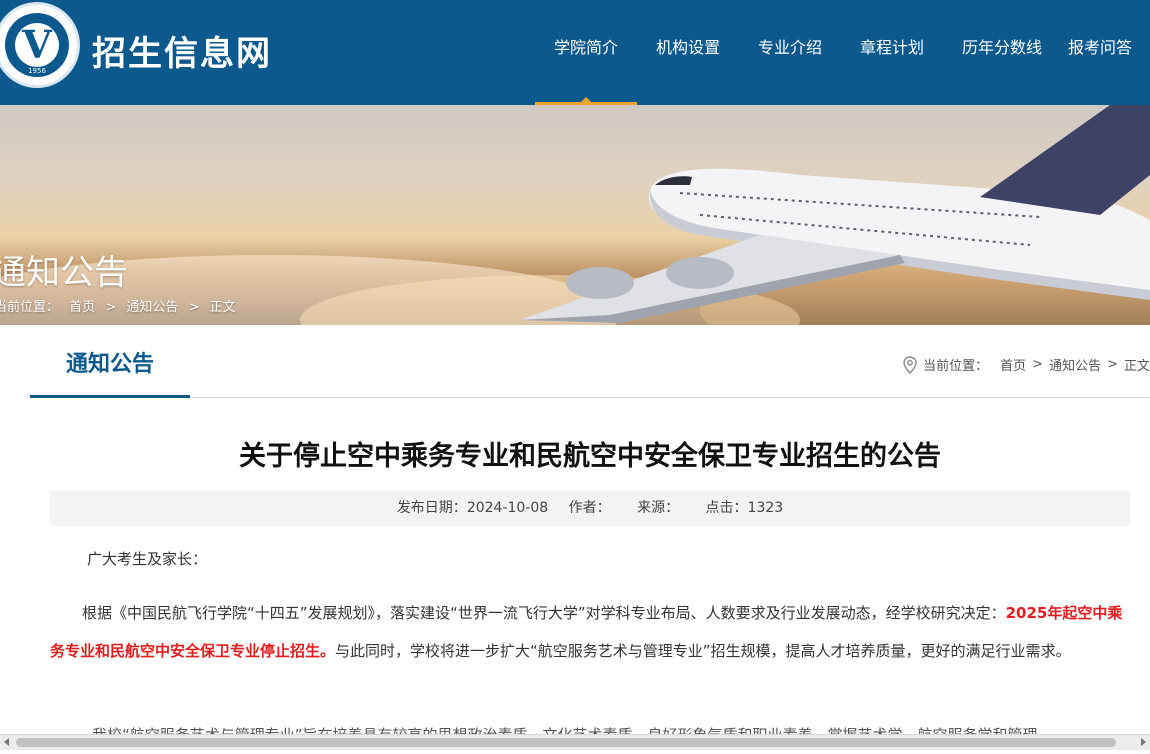 The image size is (1150, 754). Describe the element at coordinates (110, 366) in the screenshot. I see `section-title: 通知公告` at that location.